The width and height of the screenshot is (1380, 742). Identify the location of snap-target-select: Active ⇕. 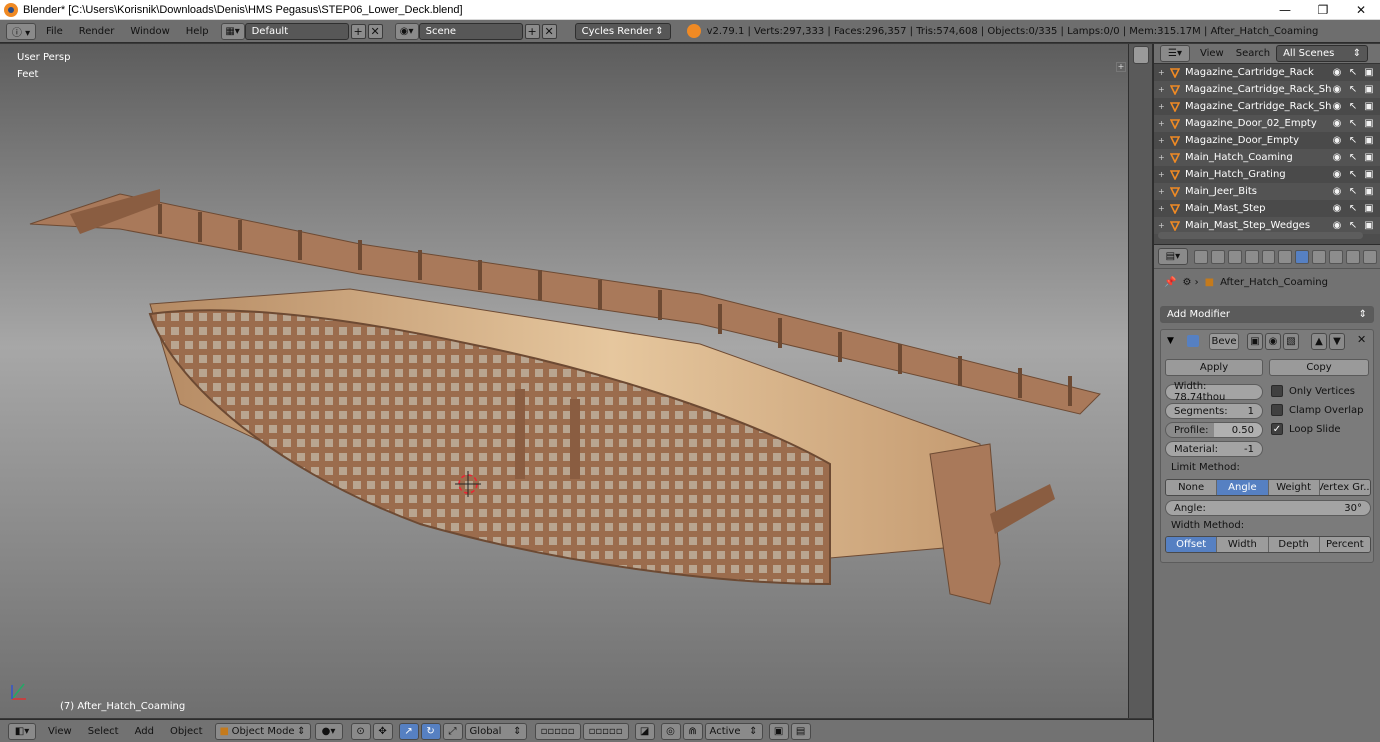
(733, 731).